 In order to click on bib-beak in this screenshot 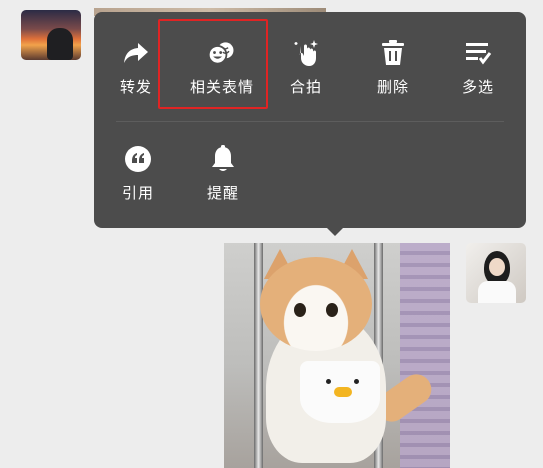, I will do `click(343, 392)`.